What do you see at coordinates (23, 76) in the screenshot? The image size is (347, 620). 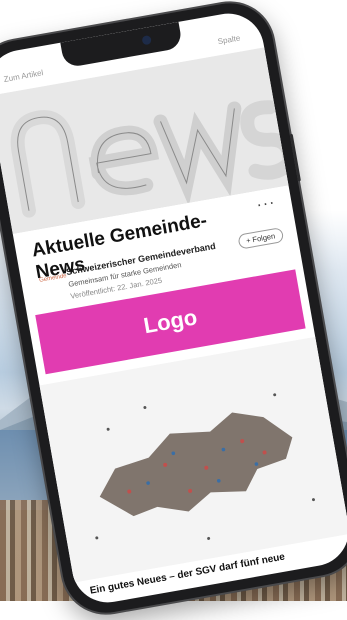 I see `back-to-article-link: Zum Artikel` at bounding box center [23, 76].